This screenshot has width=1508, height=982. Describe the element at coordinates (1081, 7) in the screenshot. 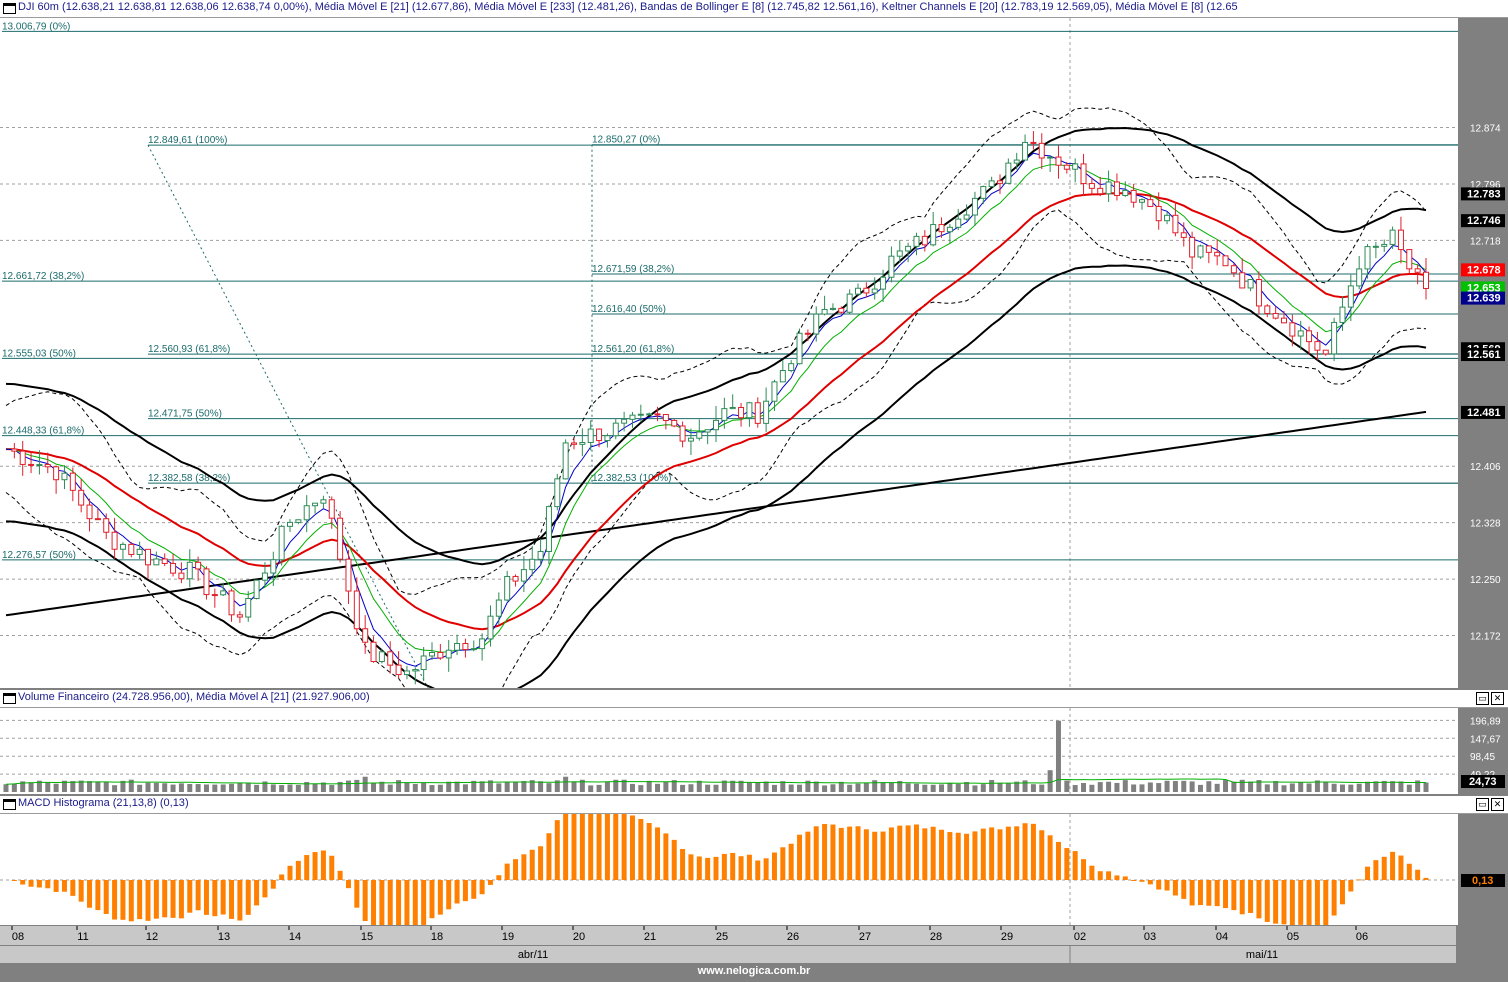

I see `indicator-keltner-lower: 12.569,05` at that location.